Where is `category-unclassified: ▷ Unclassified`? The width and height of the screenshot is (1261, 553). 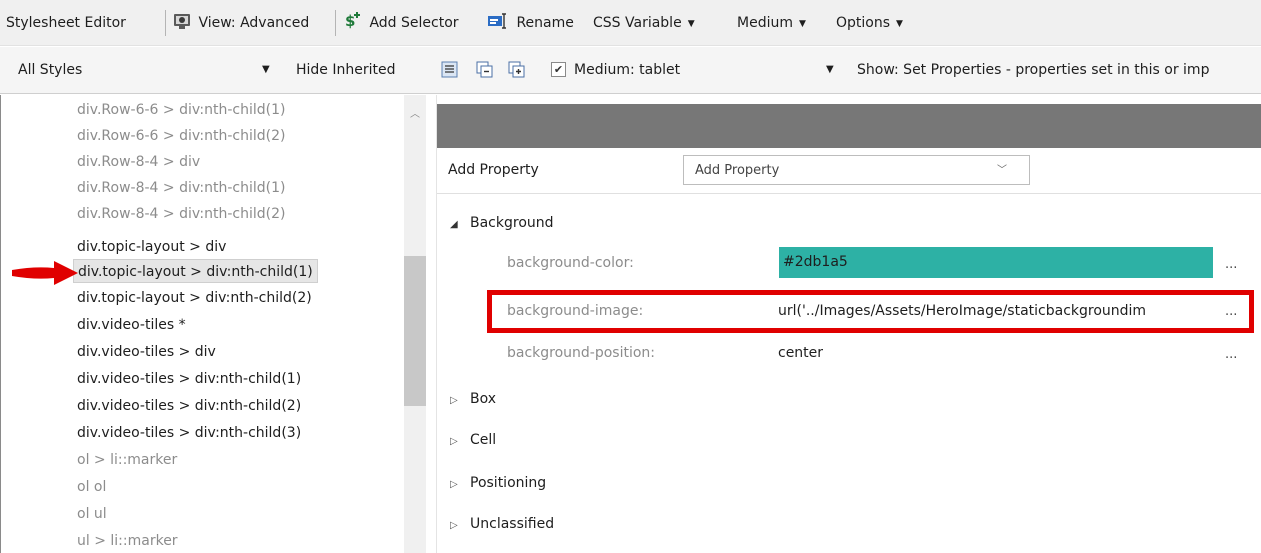
category-unclassified: ▷ Unclassified is located at coordinates (502, 524).